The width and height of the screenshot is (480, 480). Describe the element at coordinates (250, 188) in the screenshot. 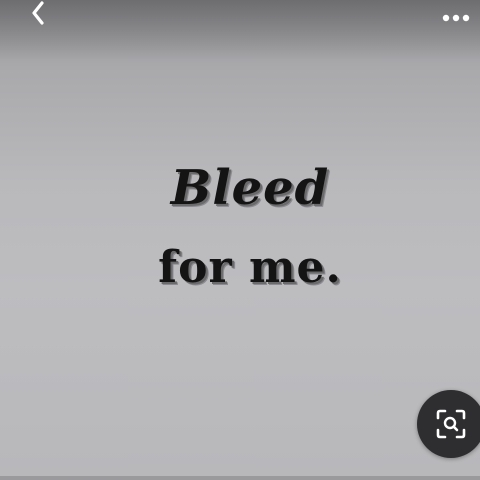

I see `pin-text-line-1: Bleed` at that location.